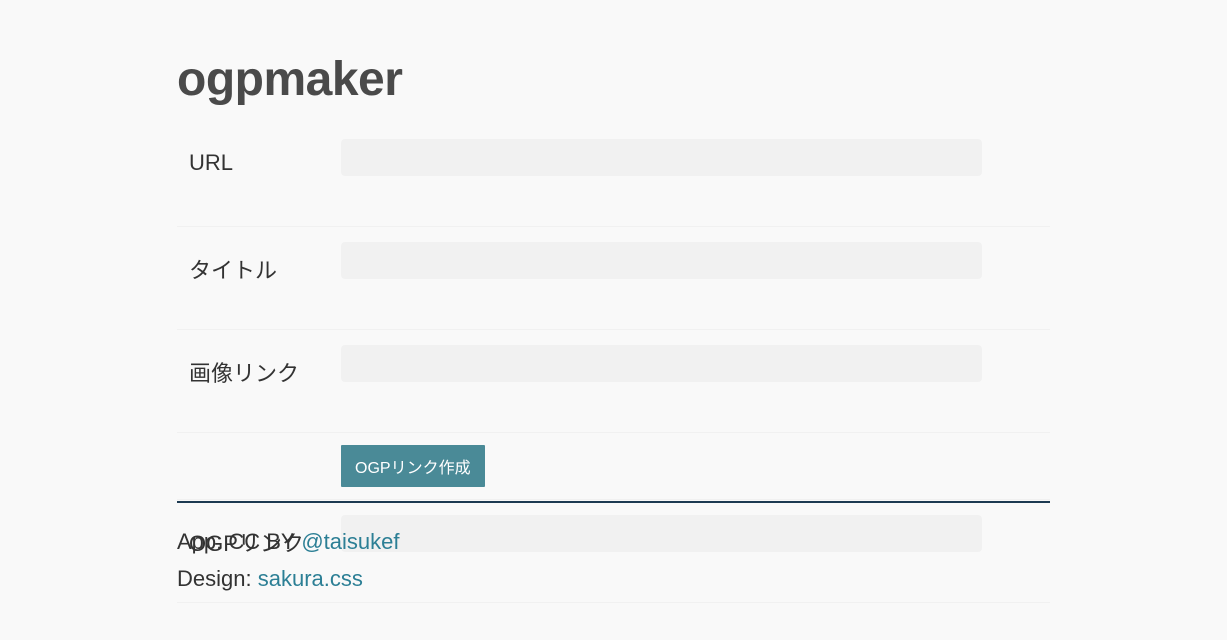 The image size is (1227, 640). Describe the element at coordinates (259, 278) in the screenshot. I see `title-label: タイトル` at that location.